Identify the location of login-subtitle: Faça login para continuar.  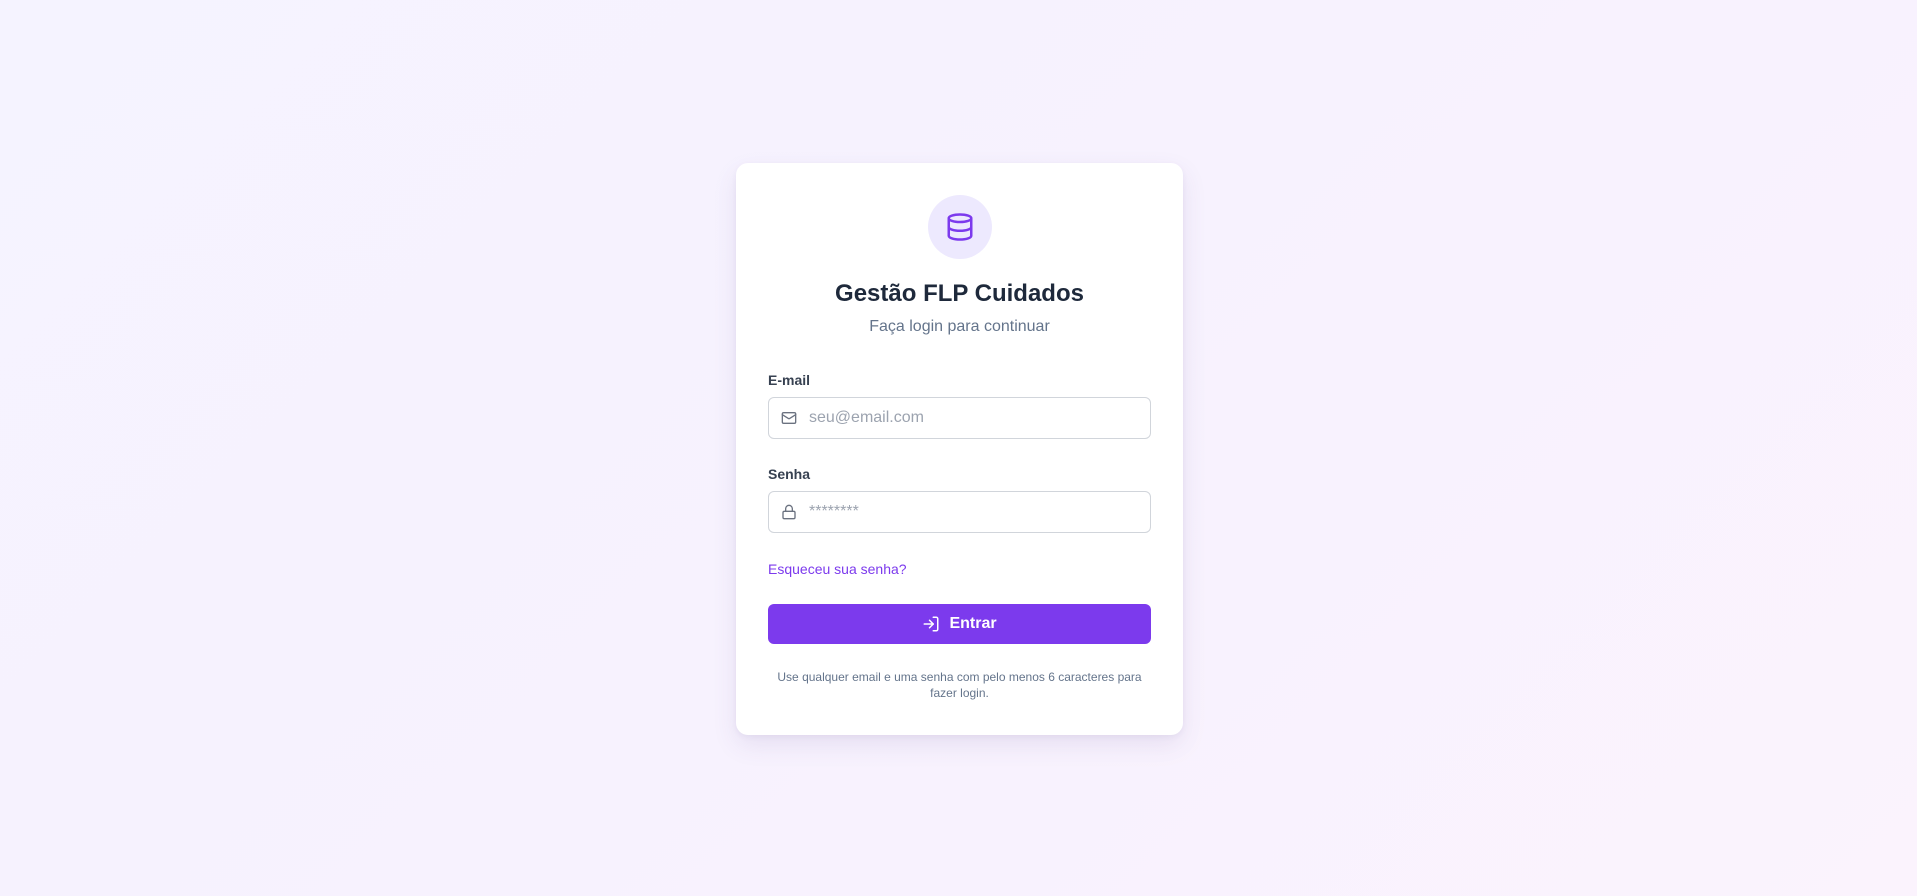
(959, 326).